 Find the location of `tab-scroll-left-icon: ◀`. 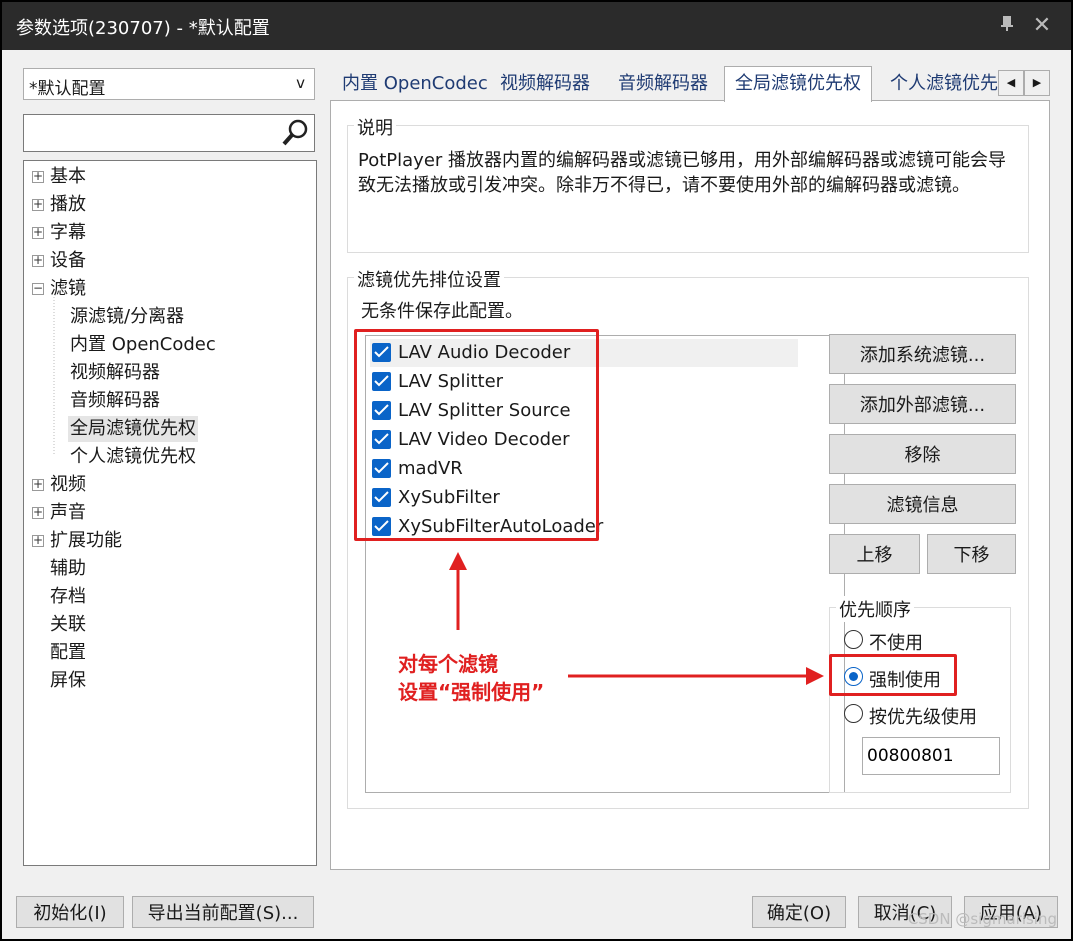

tab-scroll-left-icon: ◀ is located at coordinates (1011, 83).